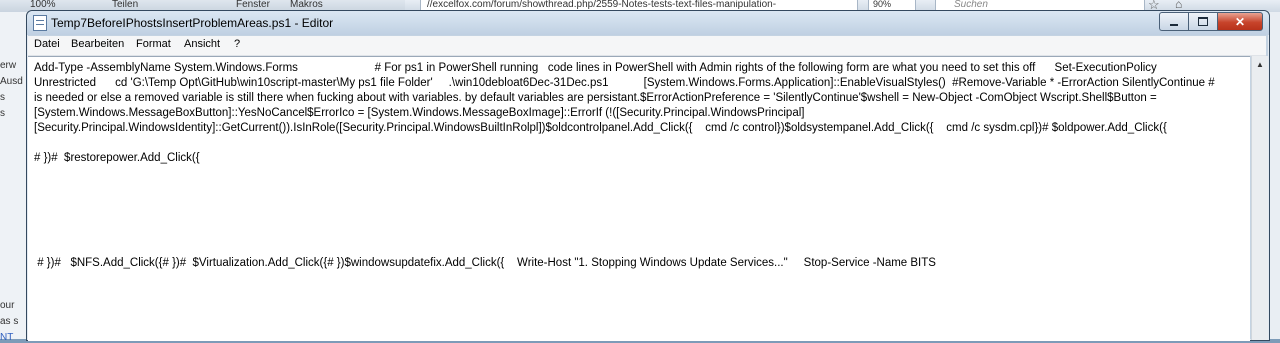  What do you see at coordinates (253, 5) in the screenshot?
I see `background-ribbon-window: Fenster` at bounding box center [253, 5].